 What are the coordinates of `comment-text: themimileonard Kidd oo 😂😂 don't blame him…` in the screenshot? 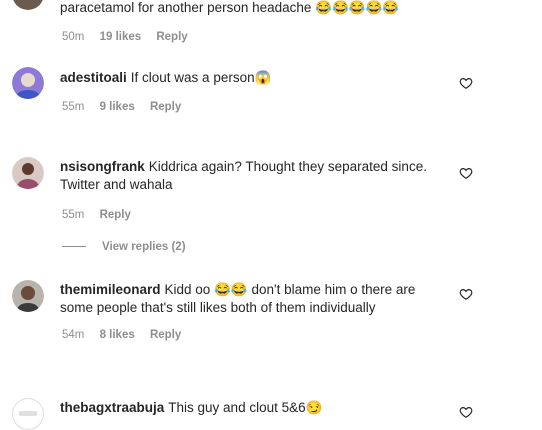 It's located at (238, 298).